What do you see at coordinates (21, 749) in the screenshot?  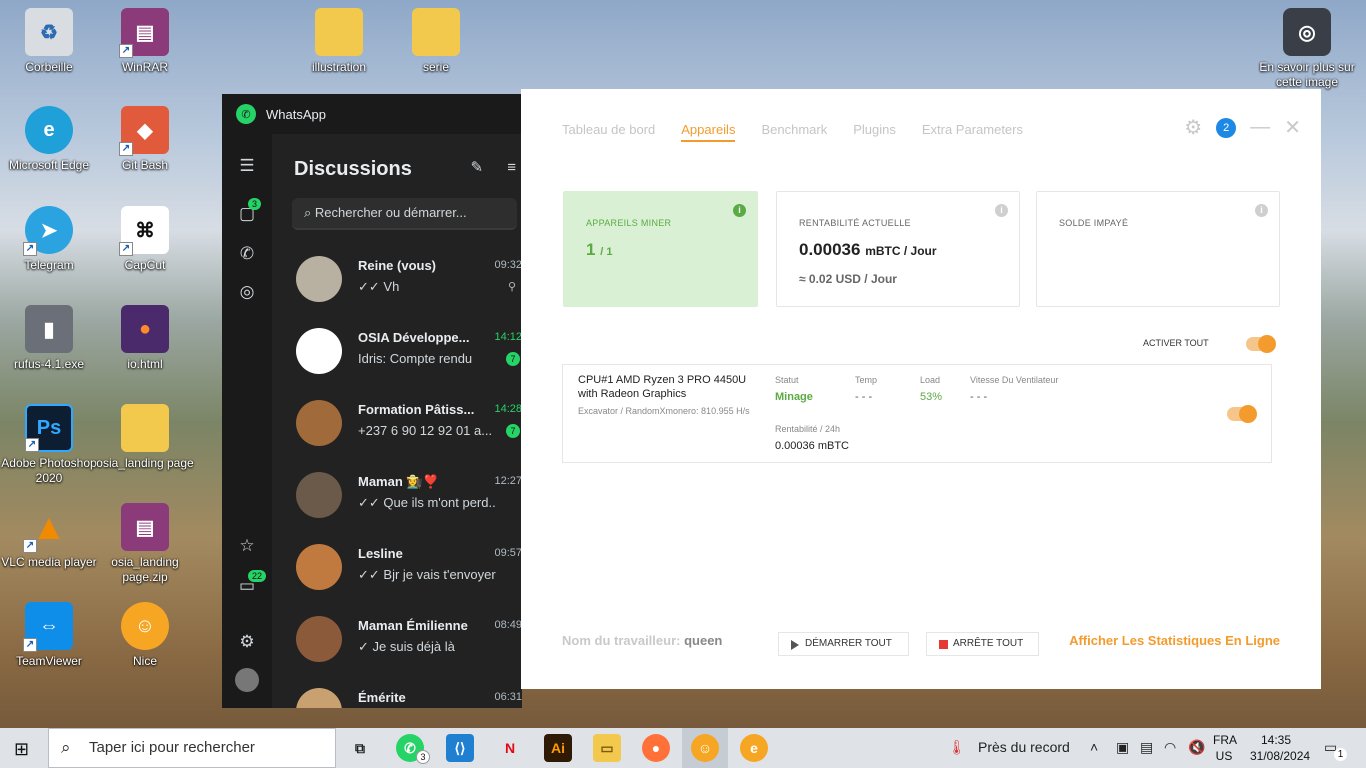 I see `windows-start-icon: ⊞` at bounding box center [21, 749].